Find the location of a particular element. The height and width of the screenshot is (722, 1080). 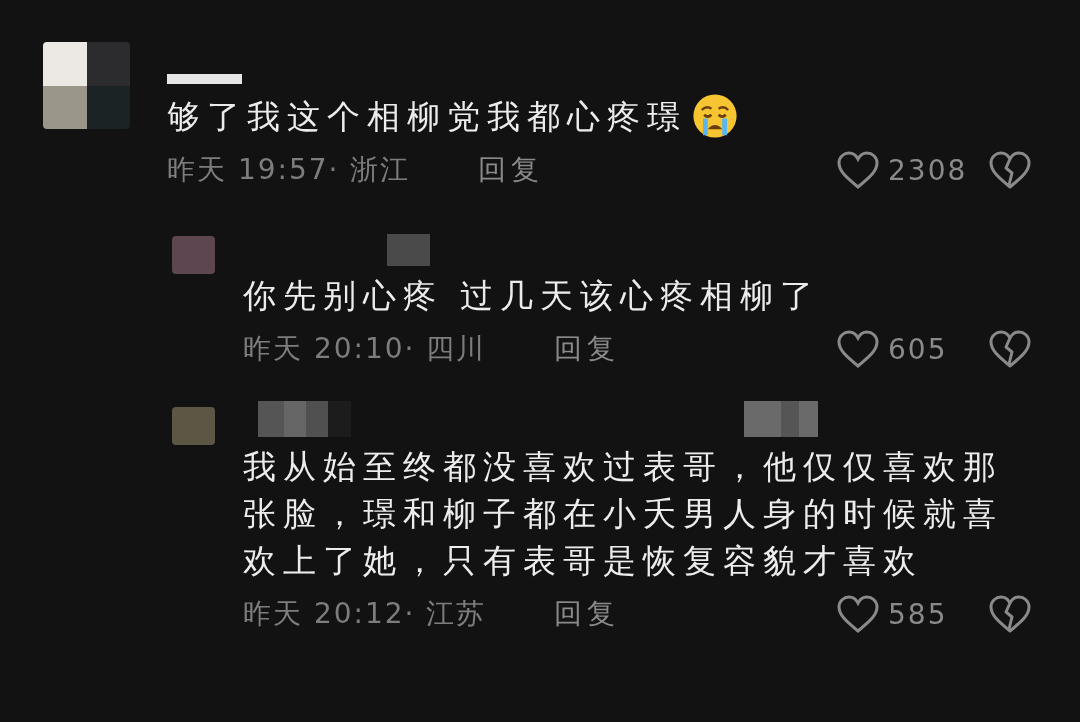

pixelated-avatar is located at coordinates (86, 85).